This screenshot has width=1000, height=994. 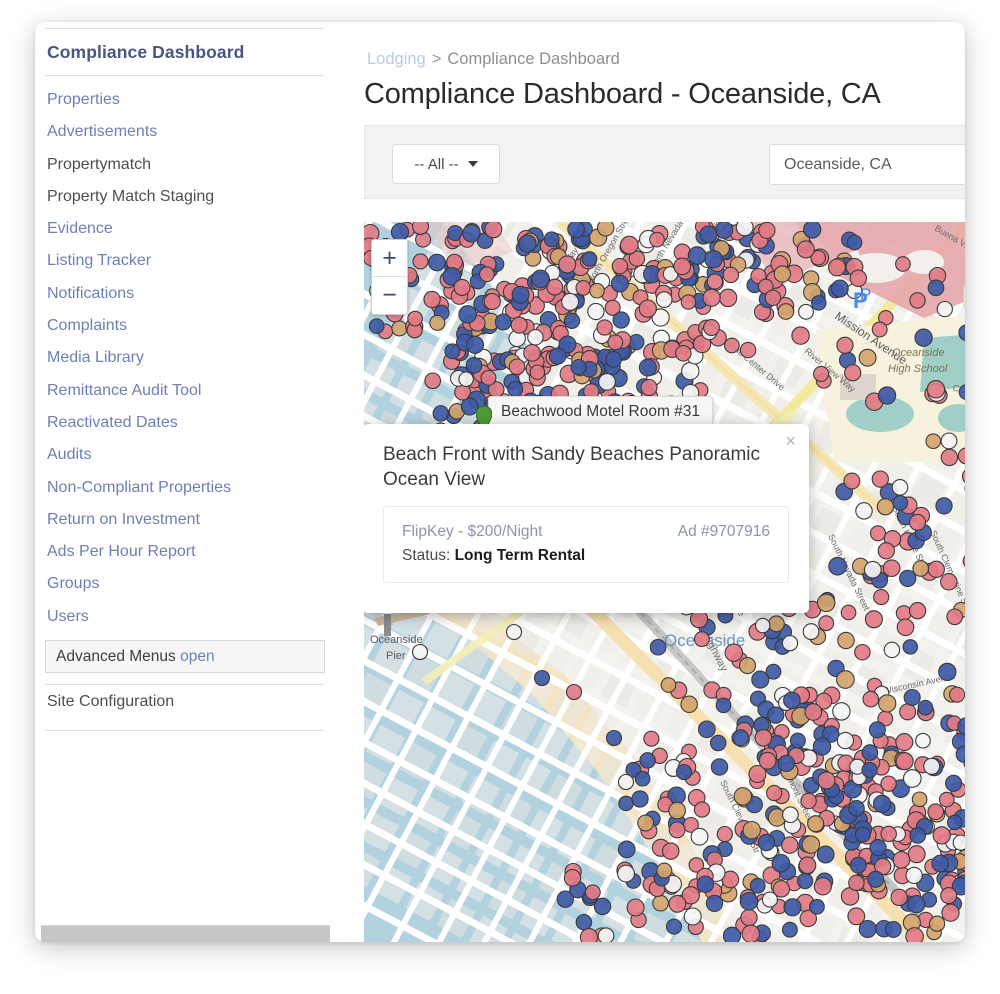 I want to click on sidebar-item-propertymatch: Propertymatch, so click(x=185, y=165).